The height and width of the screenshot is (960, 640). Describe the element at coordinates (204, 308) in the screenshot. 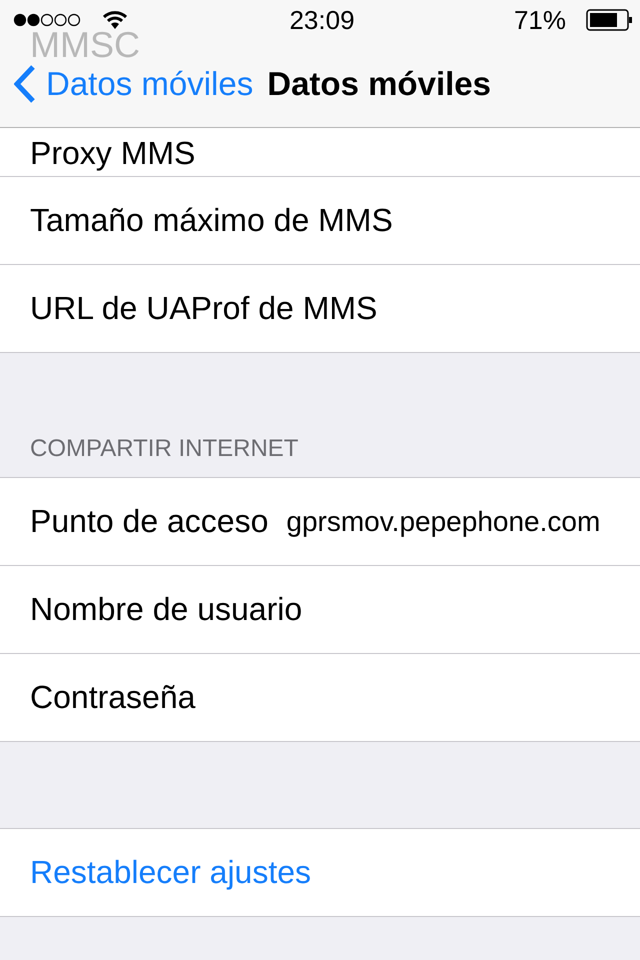

I see `row-label: URL de UAProf de MMS` at that location.